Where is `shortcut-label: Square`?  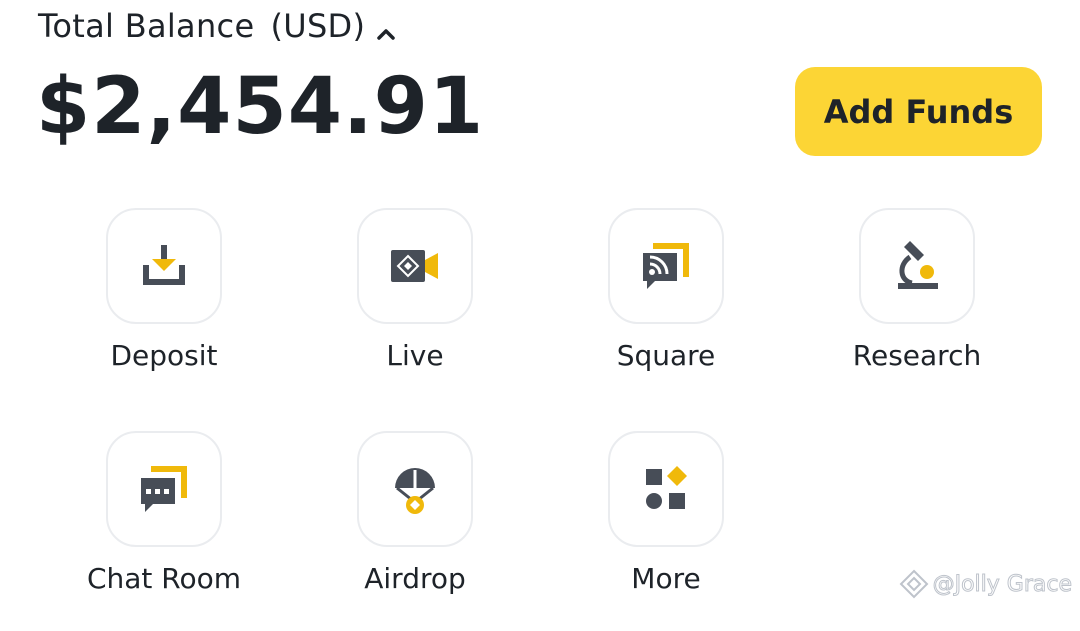 shortcut-label: Square is located at coordinates (666, 355).